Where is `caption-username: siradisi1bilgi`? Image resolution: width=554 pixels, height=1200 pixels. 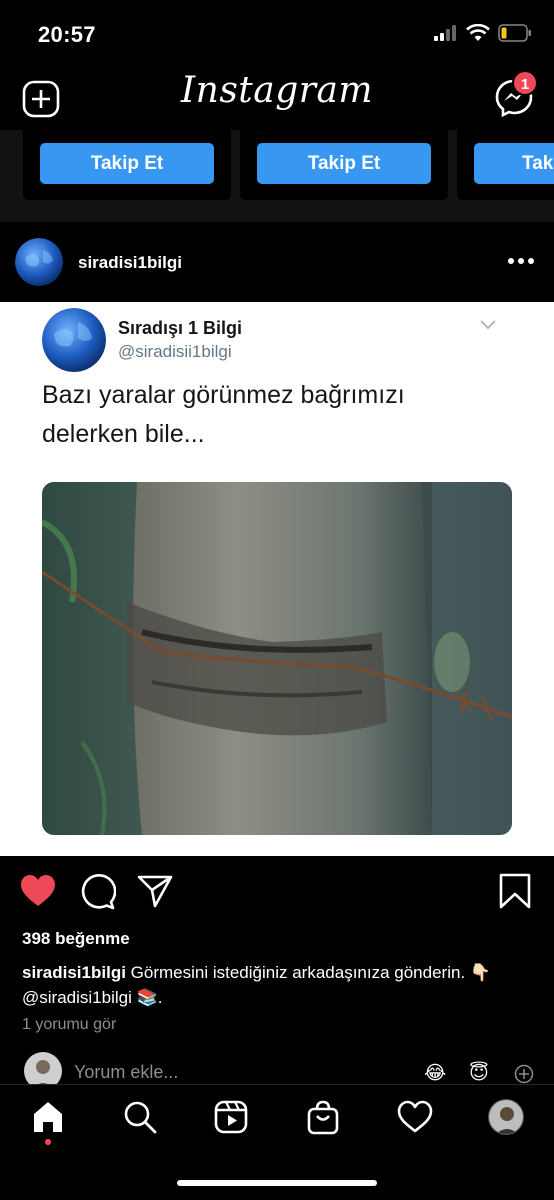 caption-username: siradisi1bilgi is located at coordinates (74, 972).